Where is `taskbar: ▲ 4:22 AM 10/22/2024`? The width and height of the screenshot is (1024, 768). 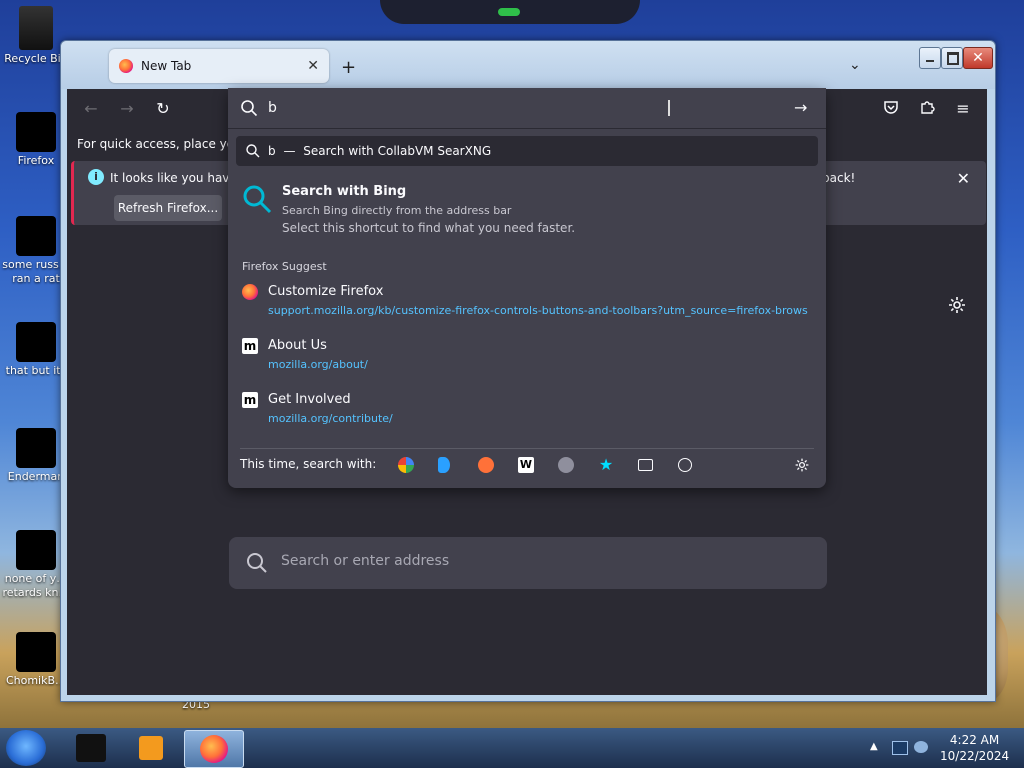
taskbar: ▲ 4:22 AM 10/22/2024 is located at coordinates (512, 748).